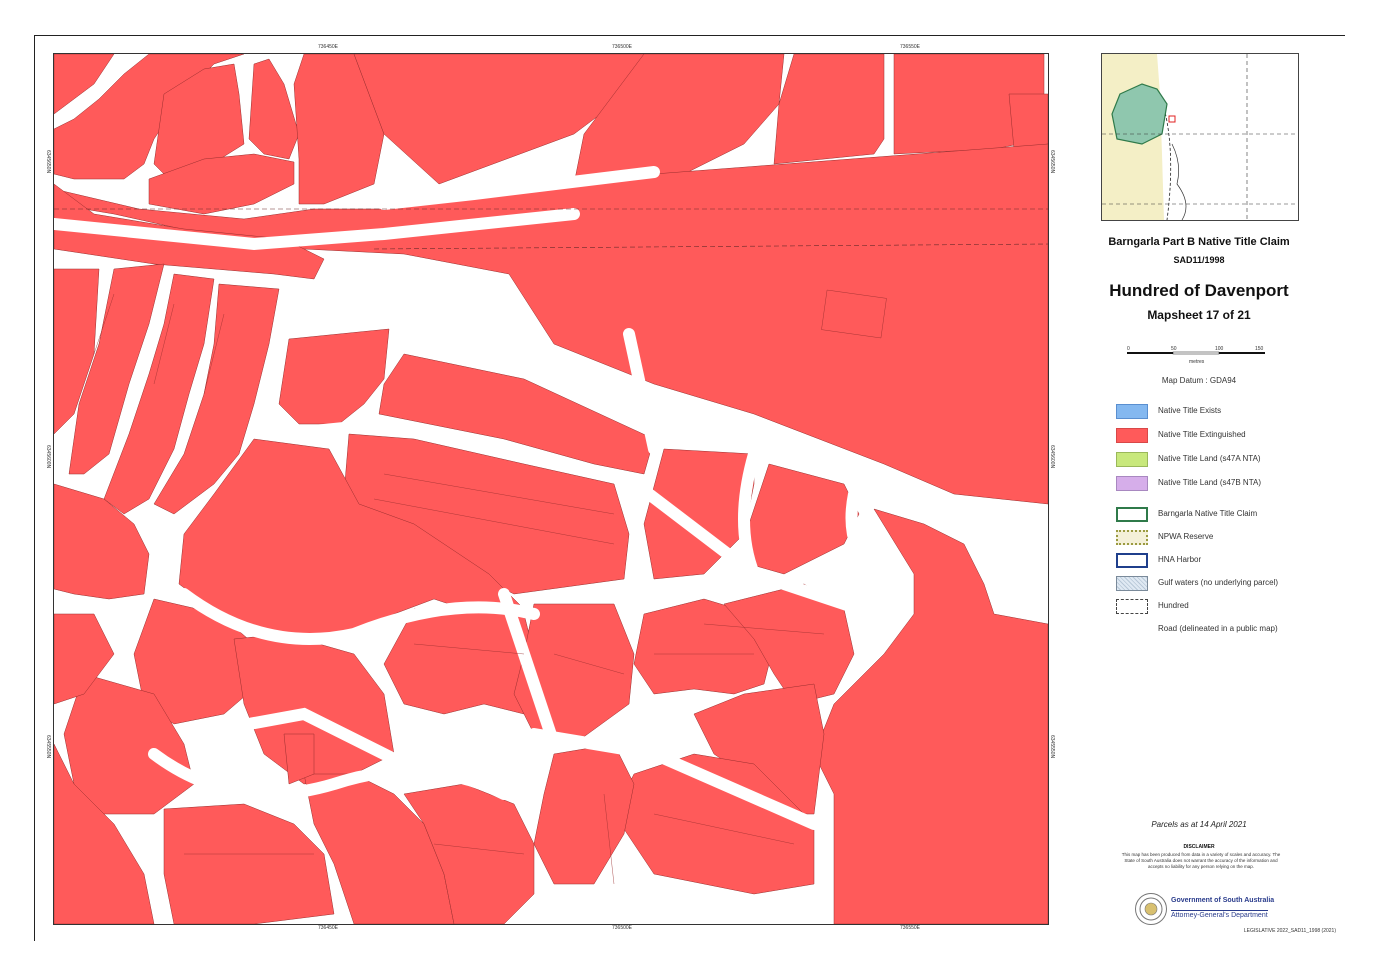 This screenshot has height=976, width=1379. I want to click on hundred-title: Hundred of Davenport, so click(1199, 290).